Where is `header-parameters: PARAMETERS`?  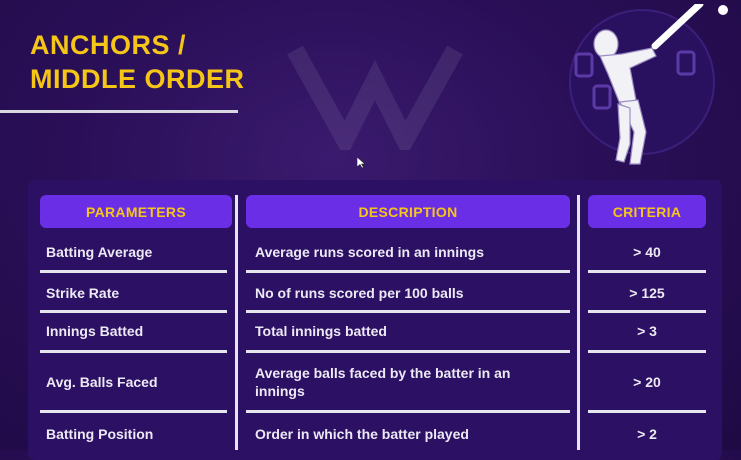
header-parameters: PARAMETERS is located at coordinates (136, 211).